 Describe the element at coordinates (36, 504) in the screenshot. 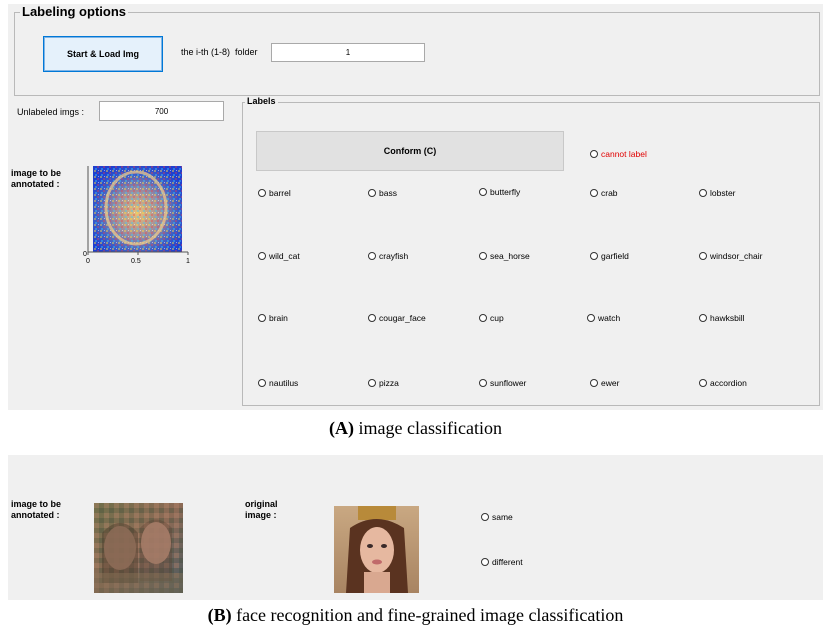

I see `image-label-line1-b: image to be` at that location.